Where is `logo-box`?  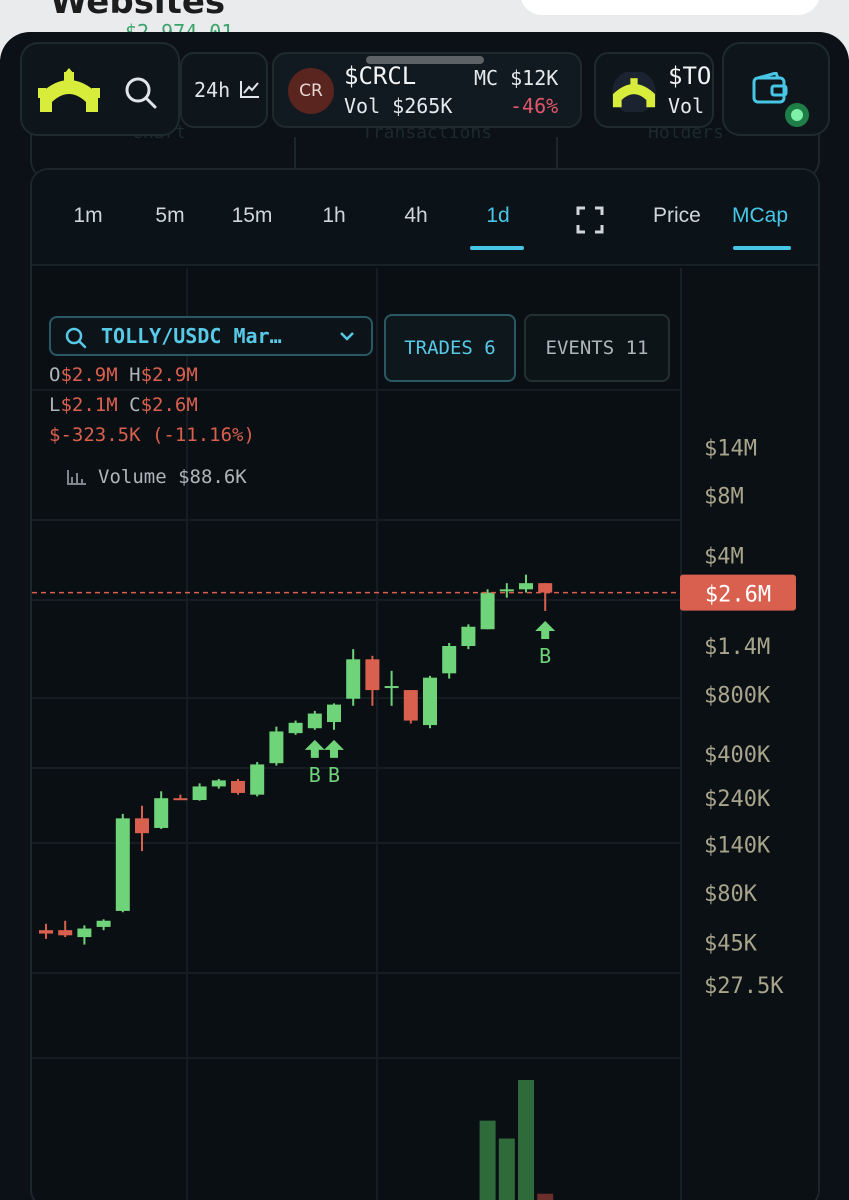
logo-box is located at coordinates (100, 89).